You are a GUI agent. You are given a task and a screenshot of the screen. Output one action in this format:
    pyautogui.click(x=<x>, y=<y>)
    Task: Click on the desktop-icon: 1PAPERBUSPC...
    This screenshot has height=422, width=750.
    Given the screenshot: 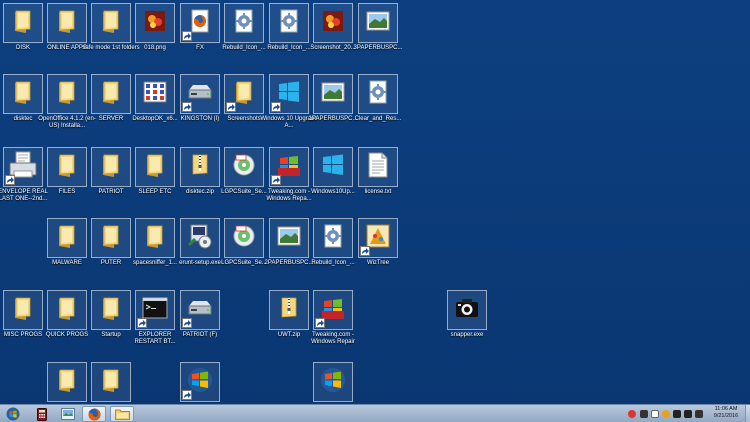 What is the action you would take?
    pyautogui.click(x=333, y=98)
    